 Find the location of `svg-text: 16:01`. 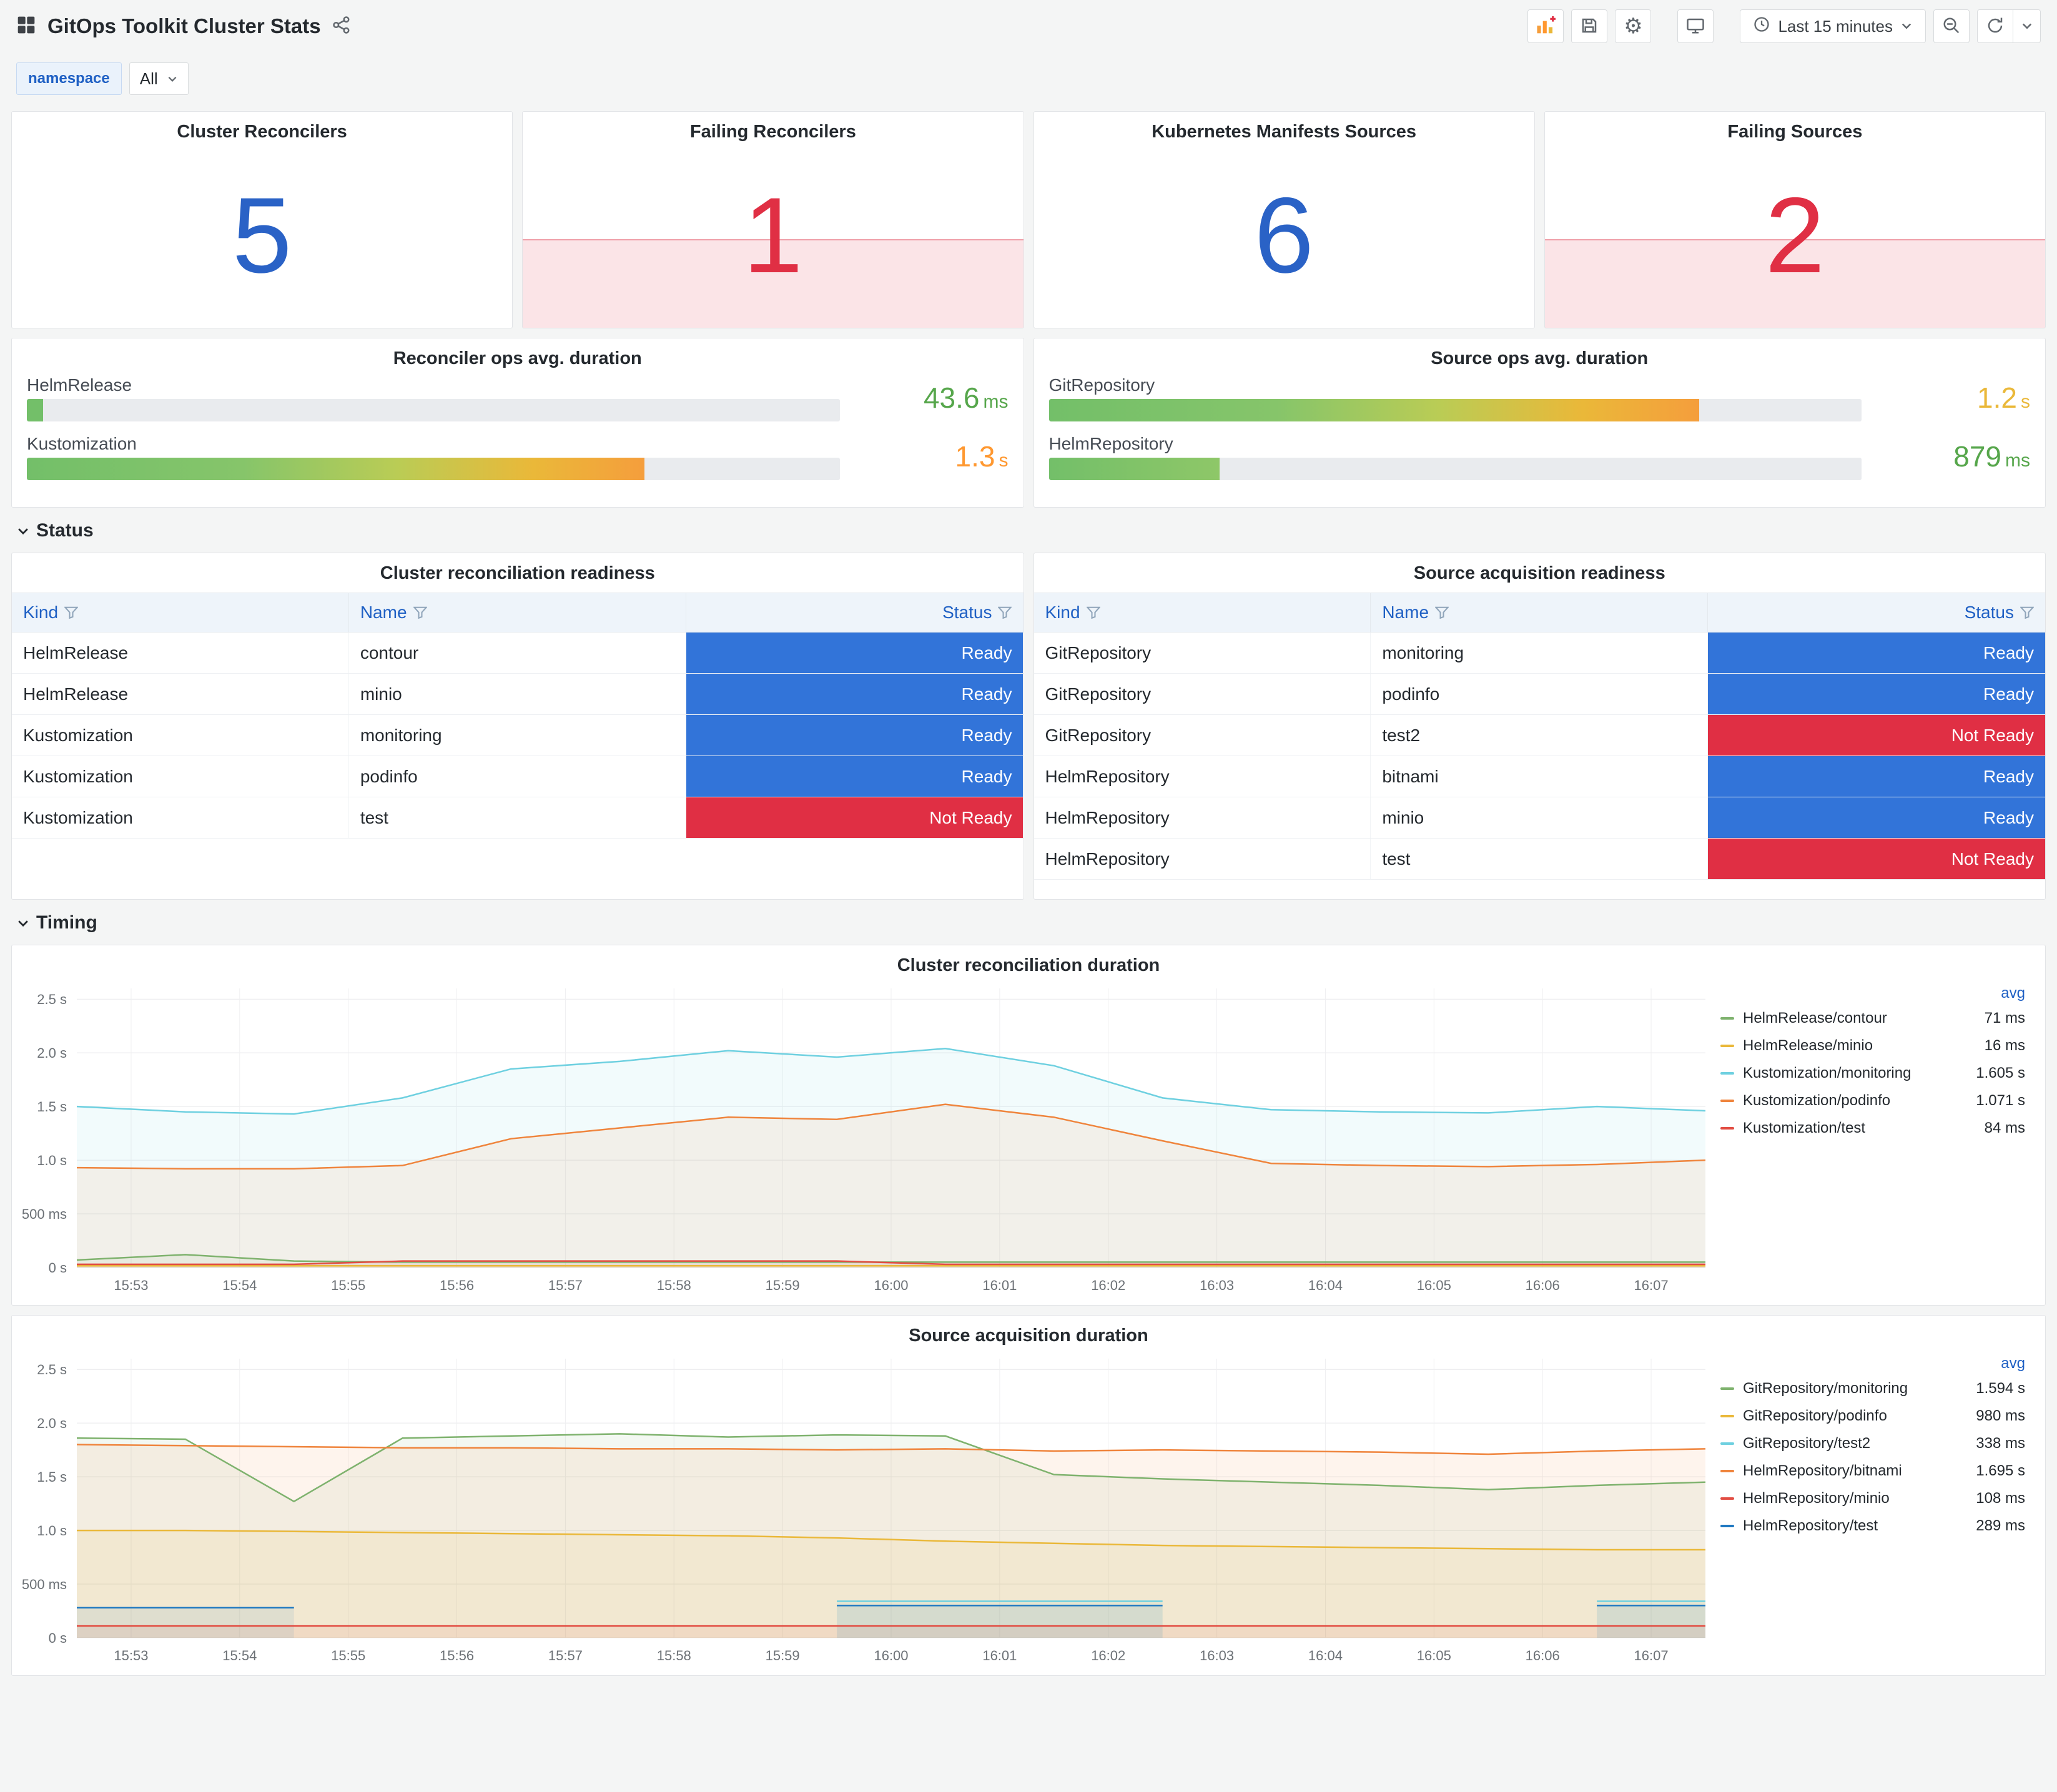

svg-text: 16:01 is located at coordinates (999, 1655).